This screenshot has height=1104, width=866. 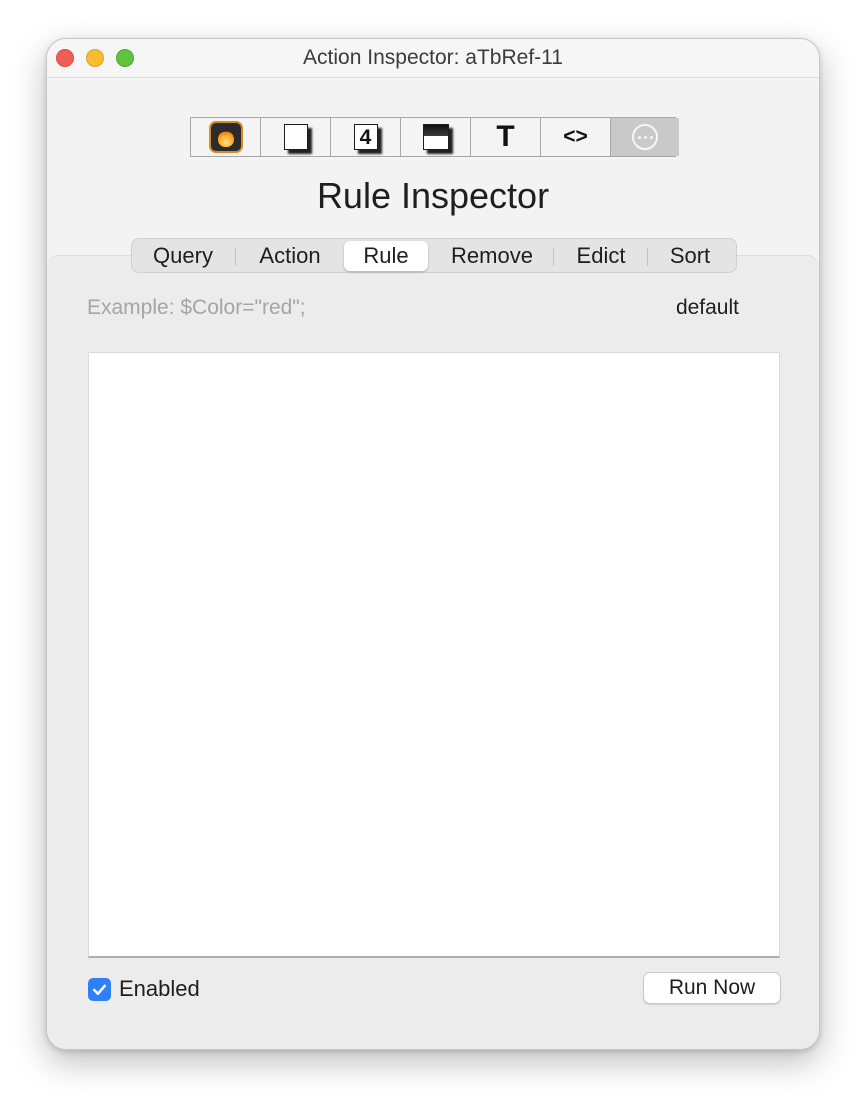 I want to click on text-icon: T, so click(x=505, y=136).